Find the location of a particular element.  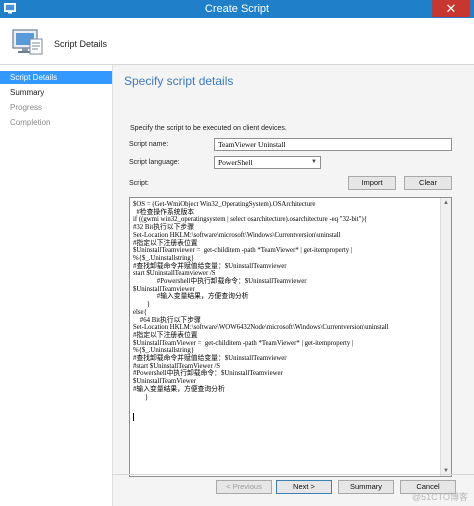

computer-script-icon is located at coordinates (27, 42).